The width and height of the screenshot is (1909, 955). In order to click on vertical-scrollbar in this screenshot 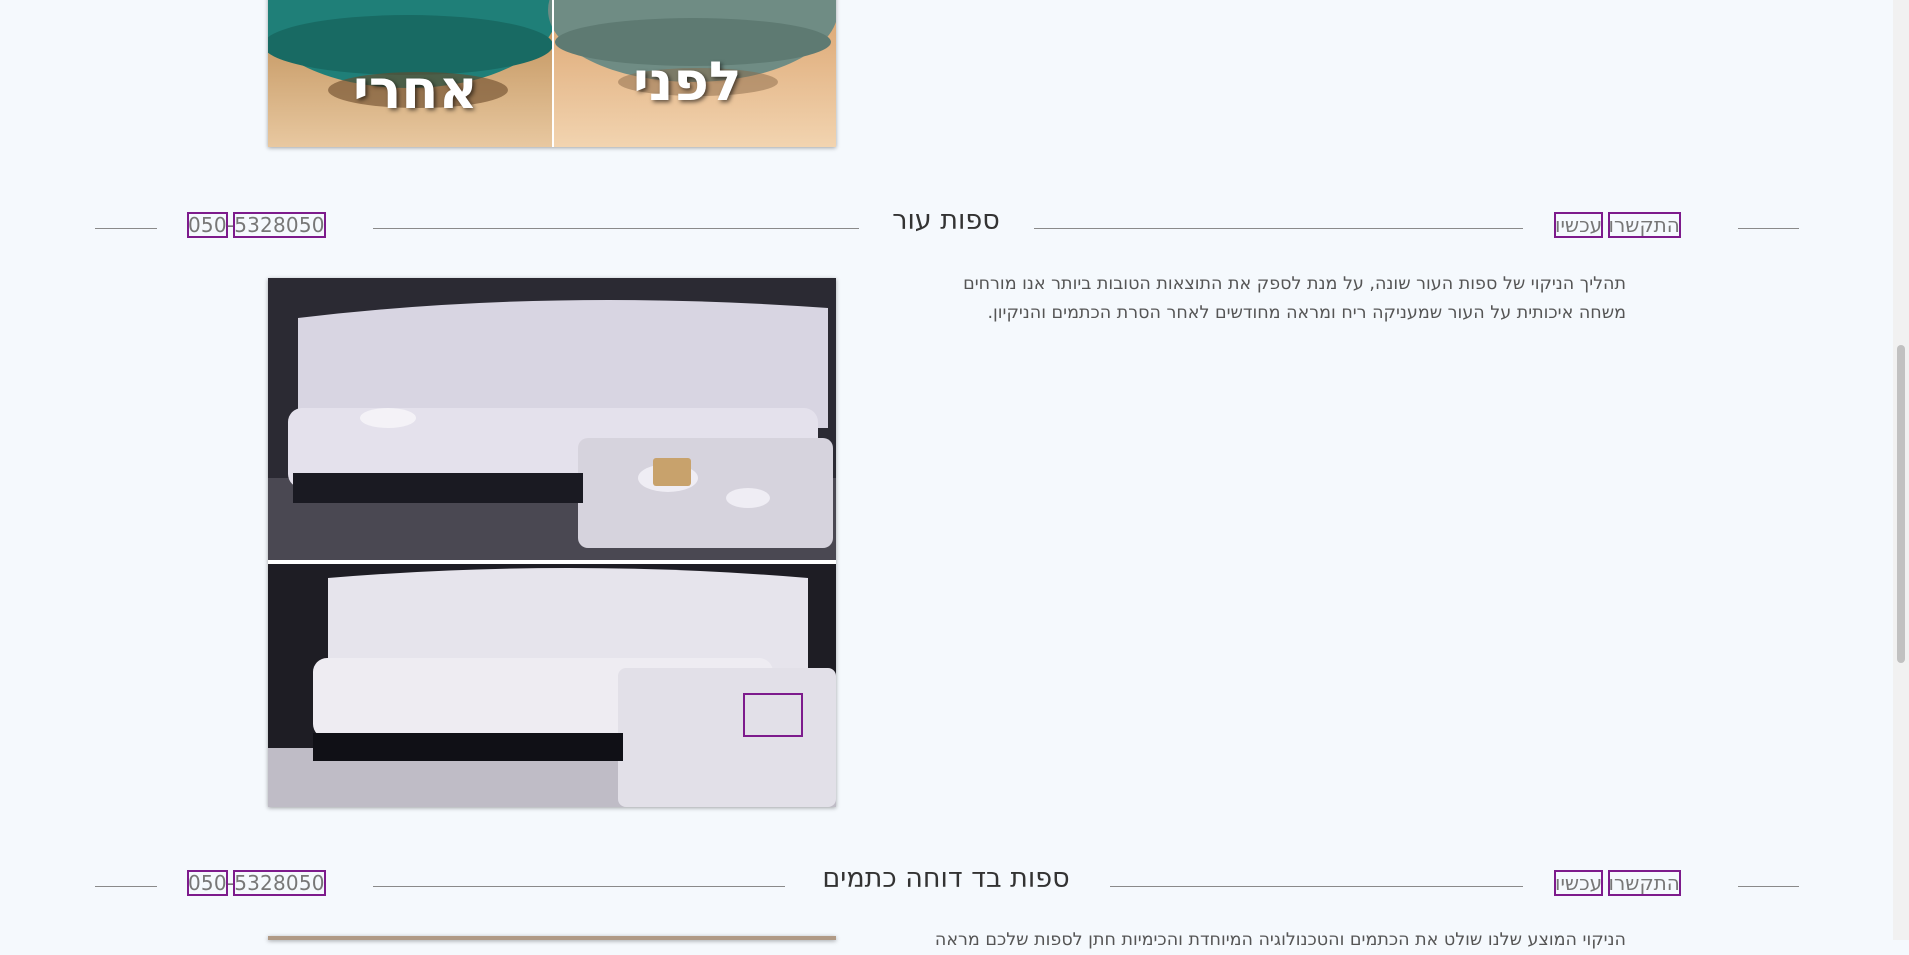, I will do `click(1901, 470)`.